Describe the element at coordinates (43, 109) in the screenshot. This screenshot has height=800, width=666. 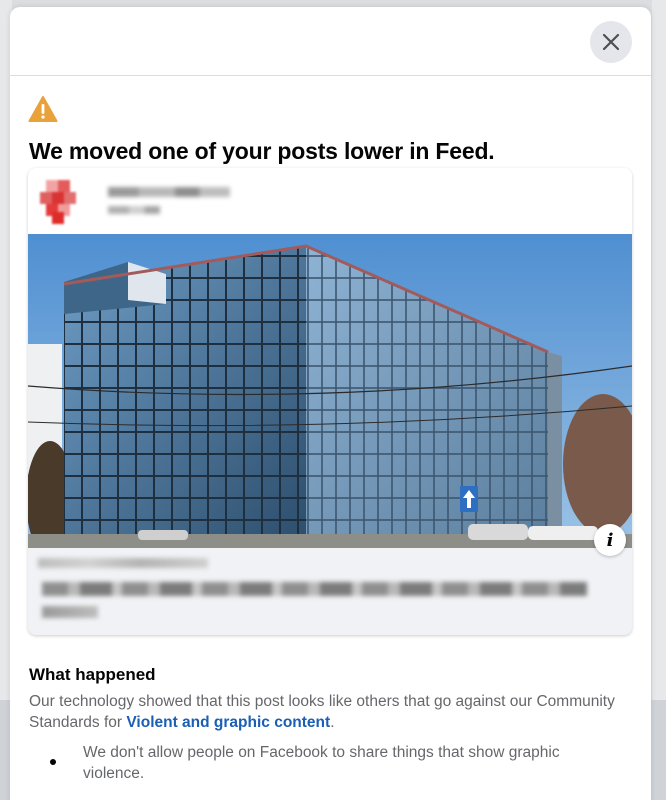
I see `warning-triangle-icon` at that location.